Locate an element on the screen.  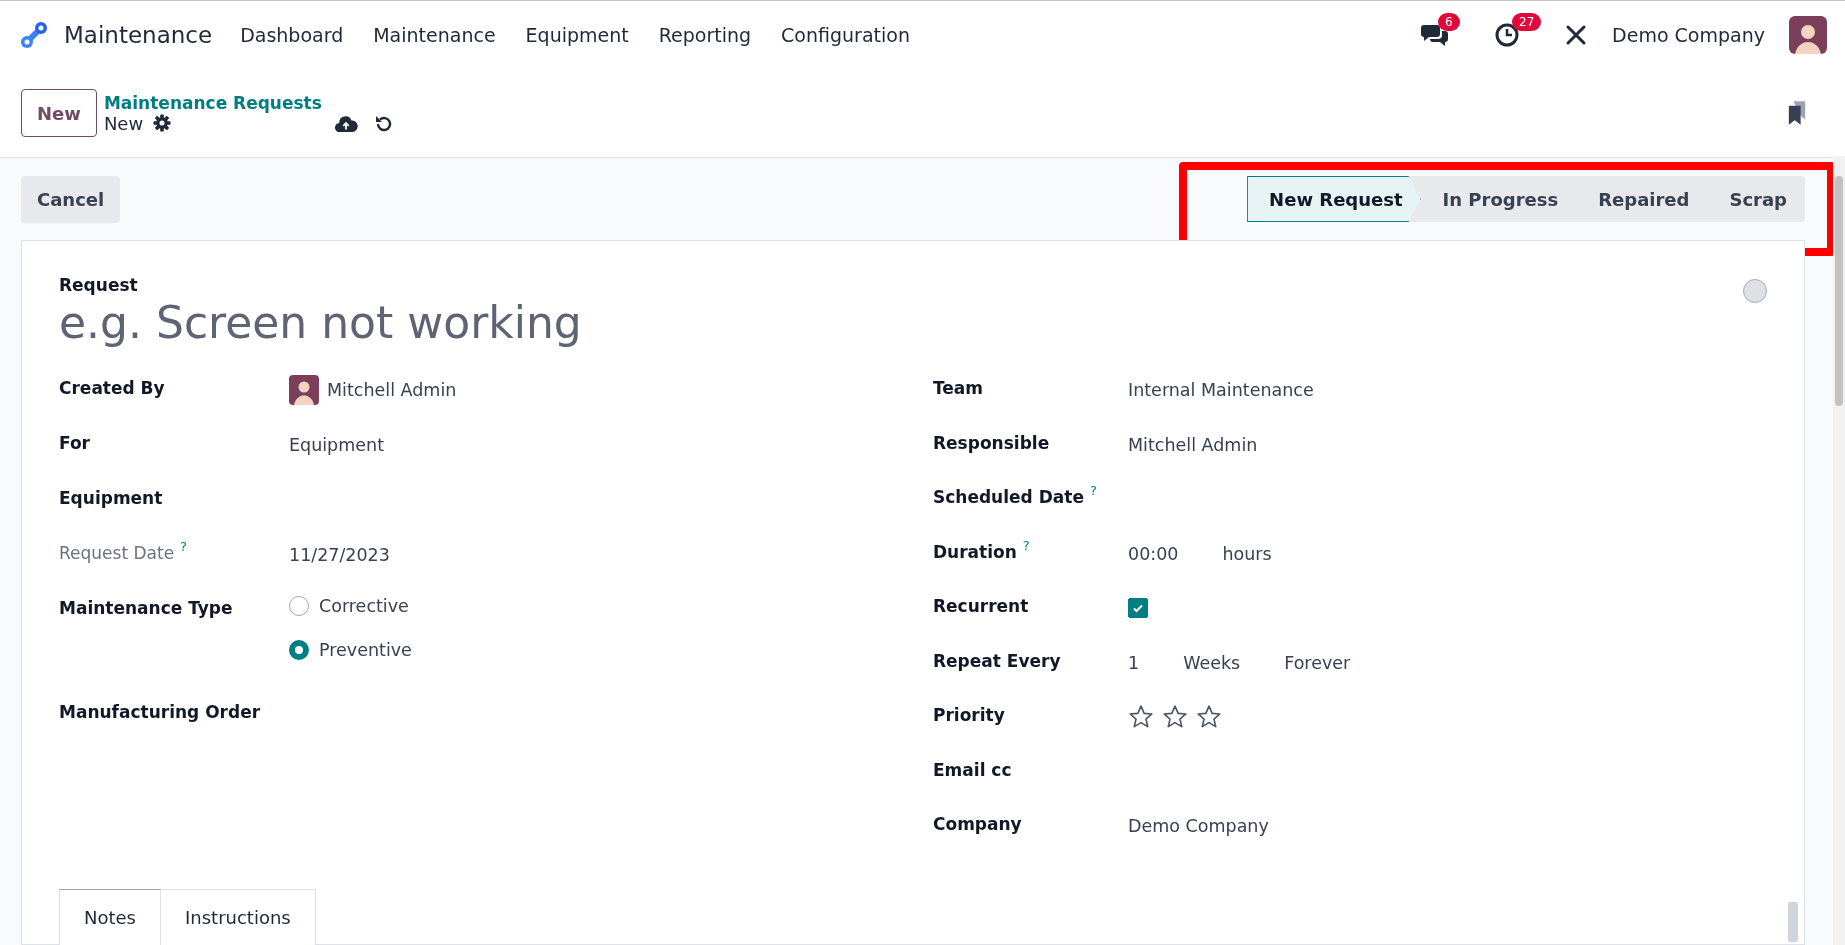
field-label: Email cc is located at coordinates (972, 769).